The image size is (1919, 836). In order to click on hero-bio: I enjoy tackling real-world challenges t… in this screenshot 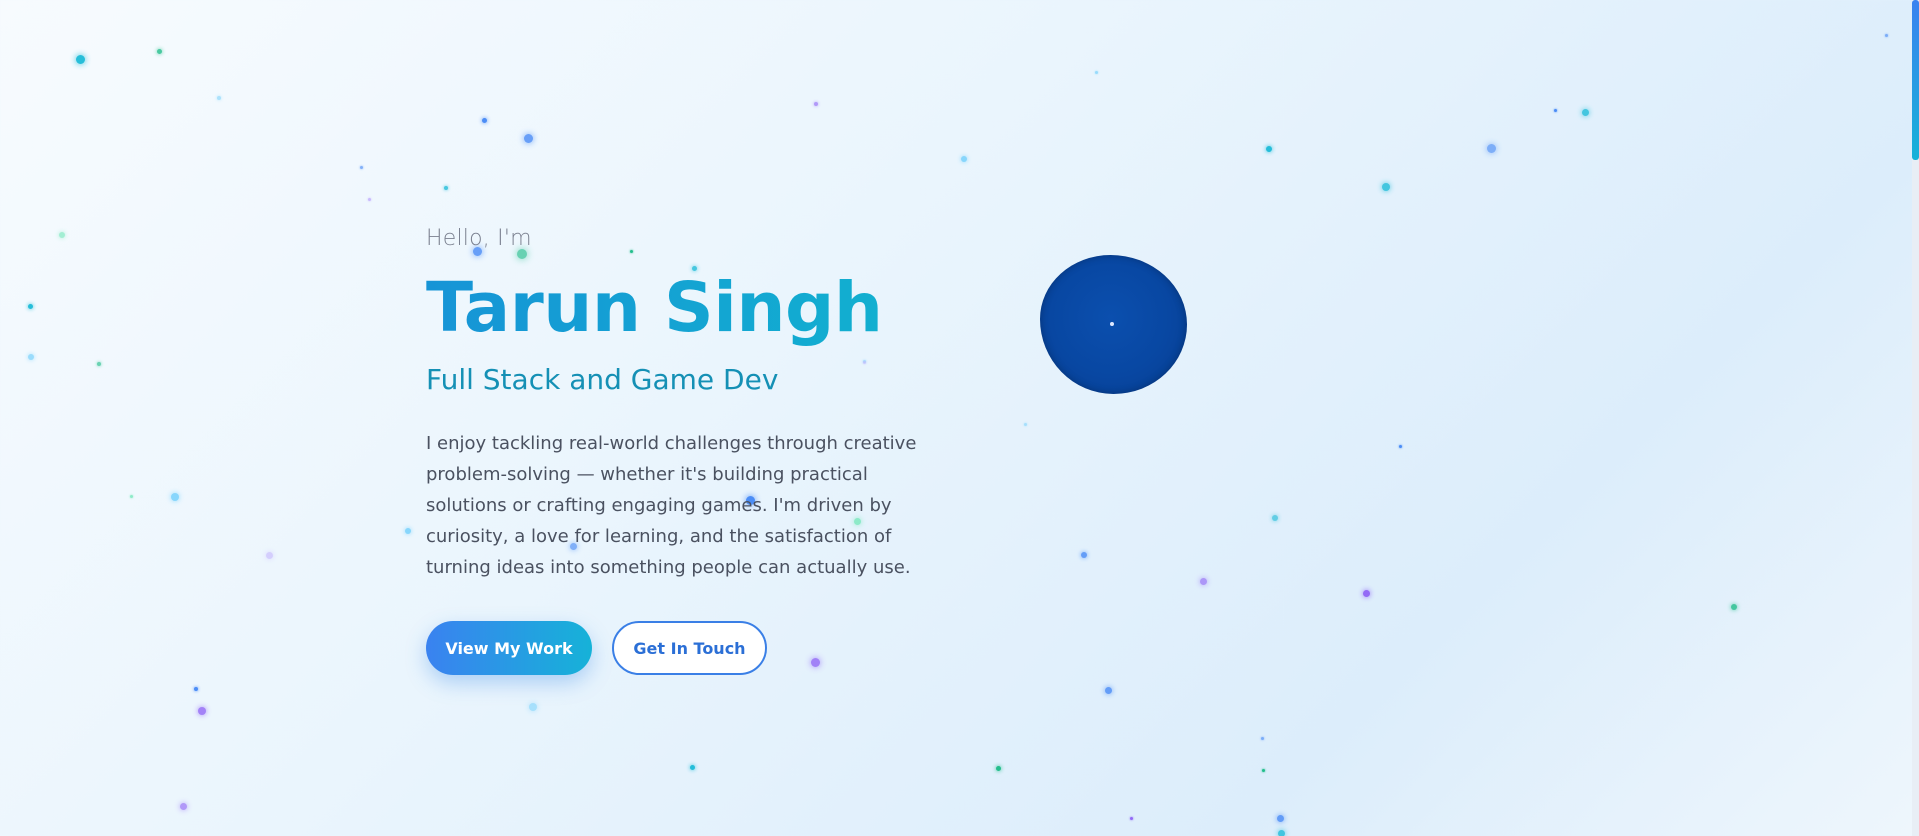, I will do `click(671, 505)`.